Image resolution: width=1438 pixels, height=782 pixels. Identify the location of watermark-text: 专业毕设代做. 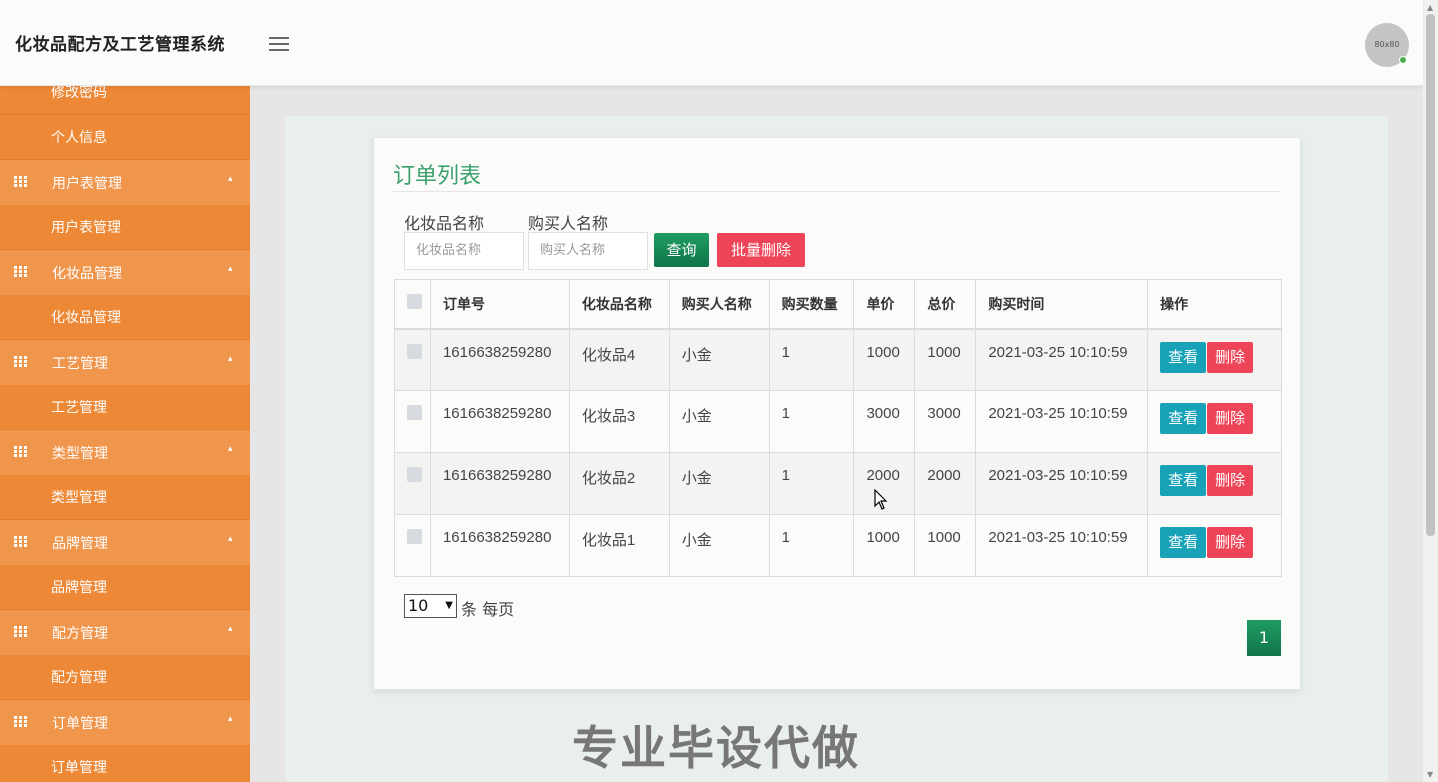
(716, 748).